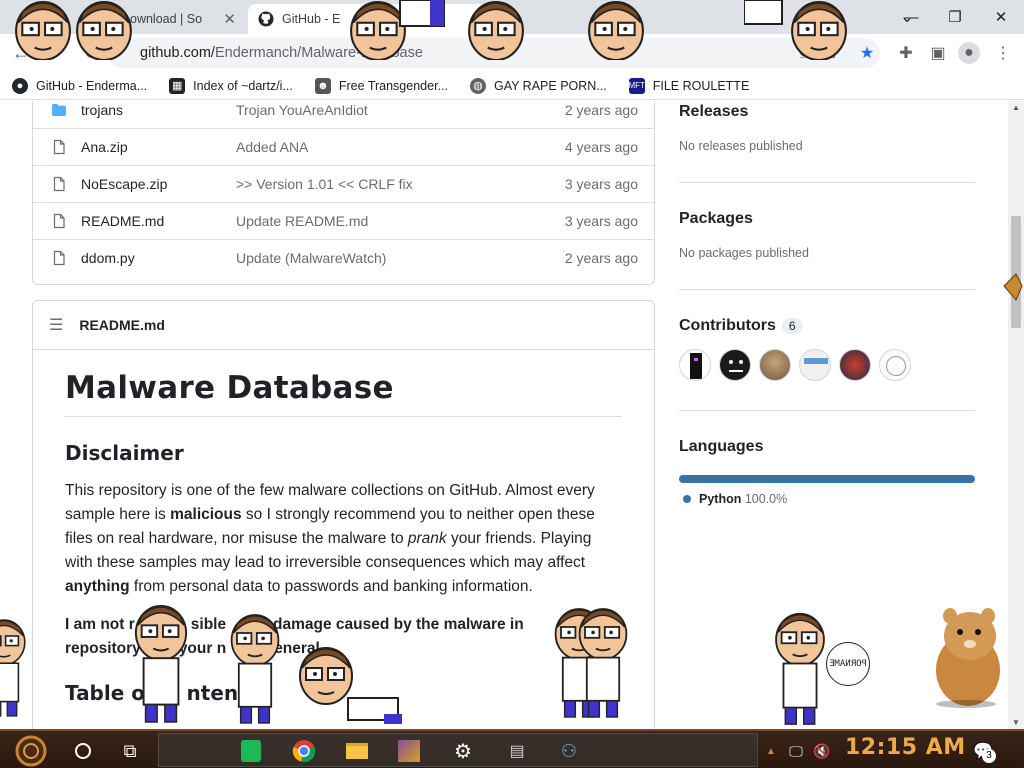  I want to click on share-icon: ⇪, so click(833, 53).